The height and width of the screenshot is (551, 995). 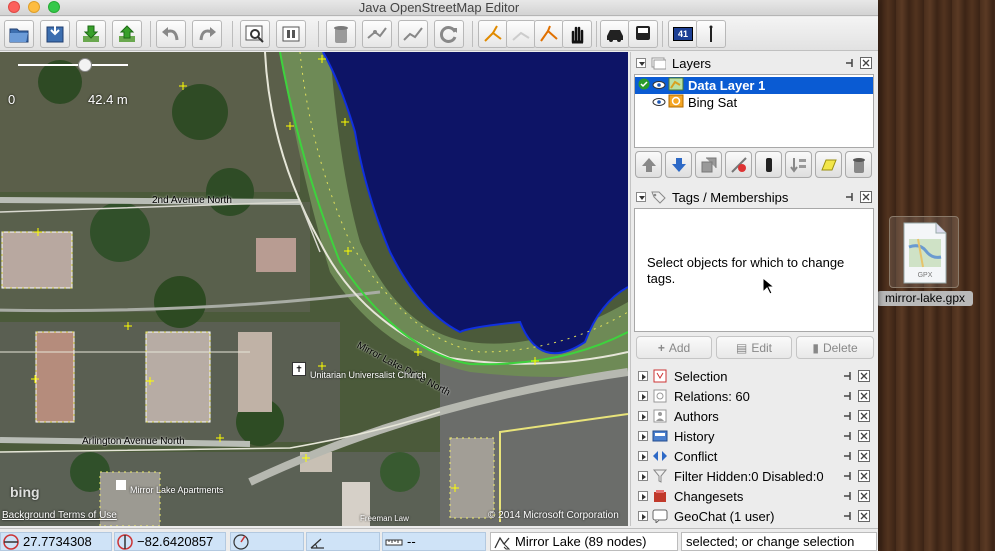 I want to click on zoom-button, so click(x=255, y=34).